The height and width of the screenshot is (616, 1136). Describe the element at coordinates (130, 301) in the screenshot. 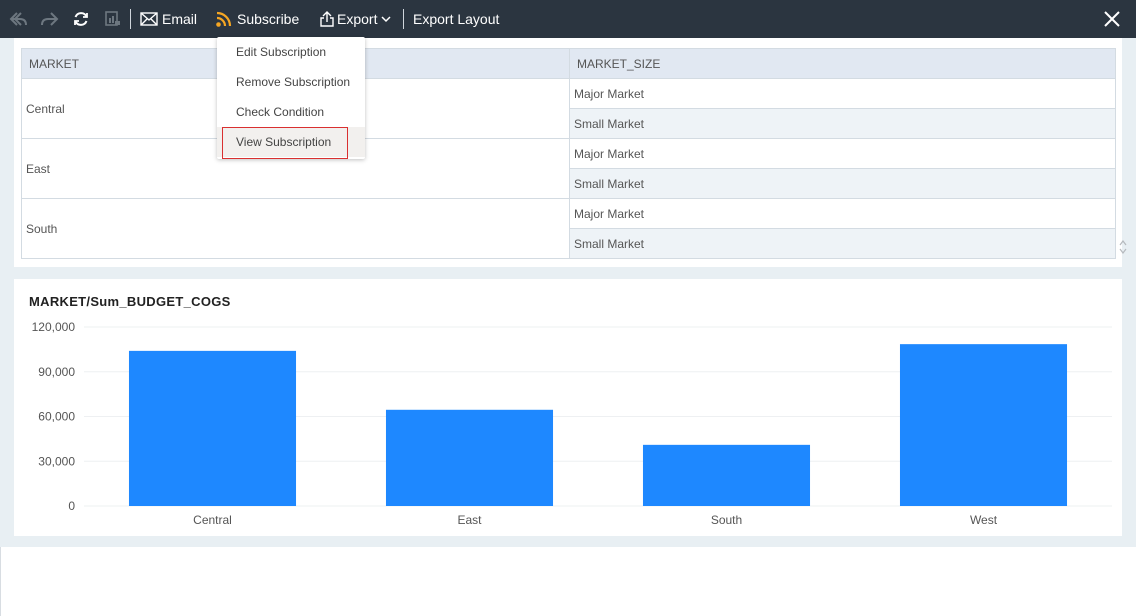

I see `chart-title: MARKET/Sum_BUDGET_COGS` at that location.